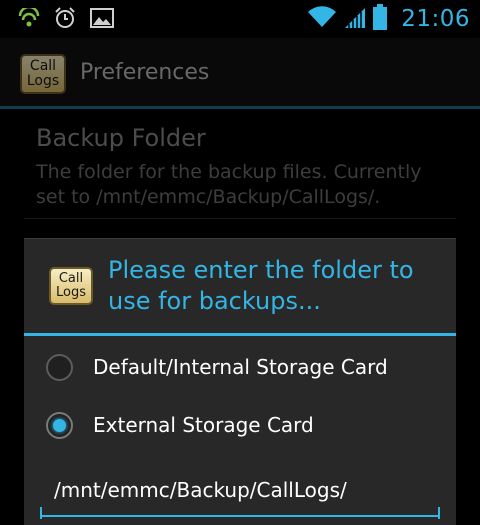 Image resolution: width=480 pixels, height=525 pixels. I want to click on wifi-icon, so click(322, 19).